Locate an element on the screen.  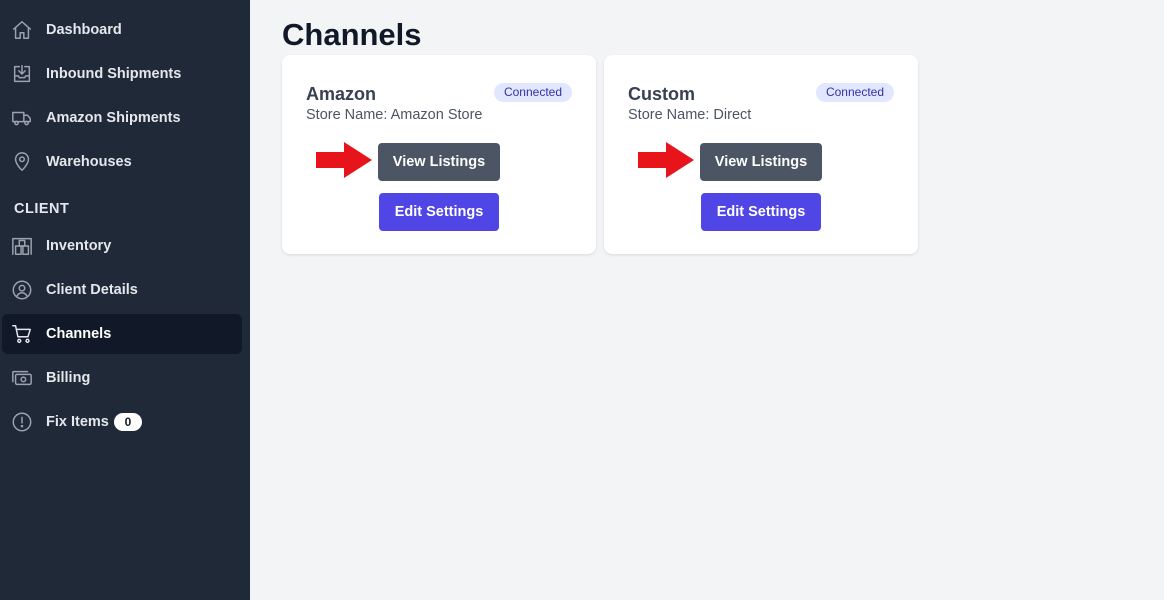
sidebar-item-inventory: Inventory is located at coordinates (122, 246).